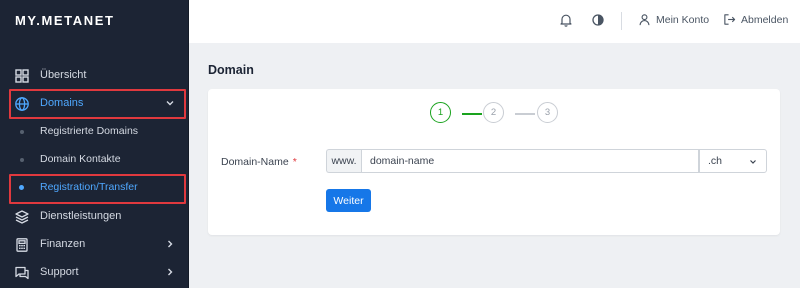  Describe the element at coordinates (621, 21) in the screenshot. I see `topbar-divider` at that location.